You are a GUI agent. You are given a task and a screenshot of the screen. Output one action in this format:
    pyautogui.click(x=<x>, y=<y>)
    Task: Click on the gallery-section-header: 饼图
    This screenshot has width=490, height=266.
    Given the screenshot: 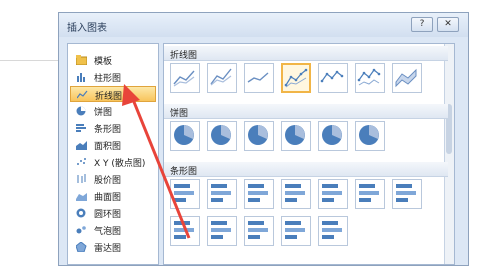 What is the action you would take?
    pyautogui.click(x=306, y=111)
    